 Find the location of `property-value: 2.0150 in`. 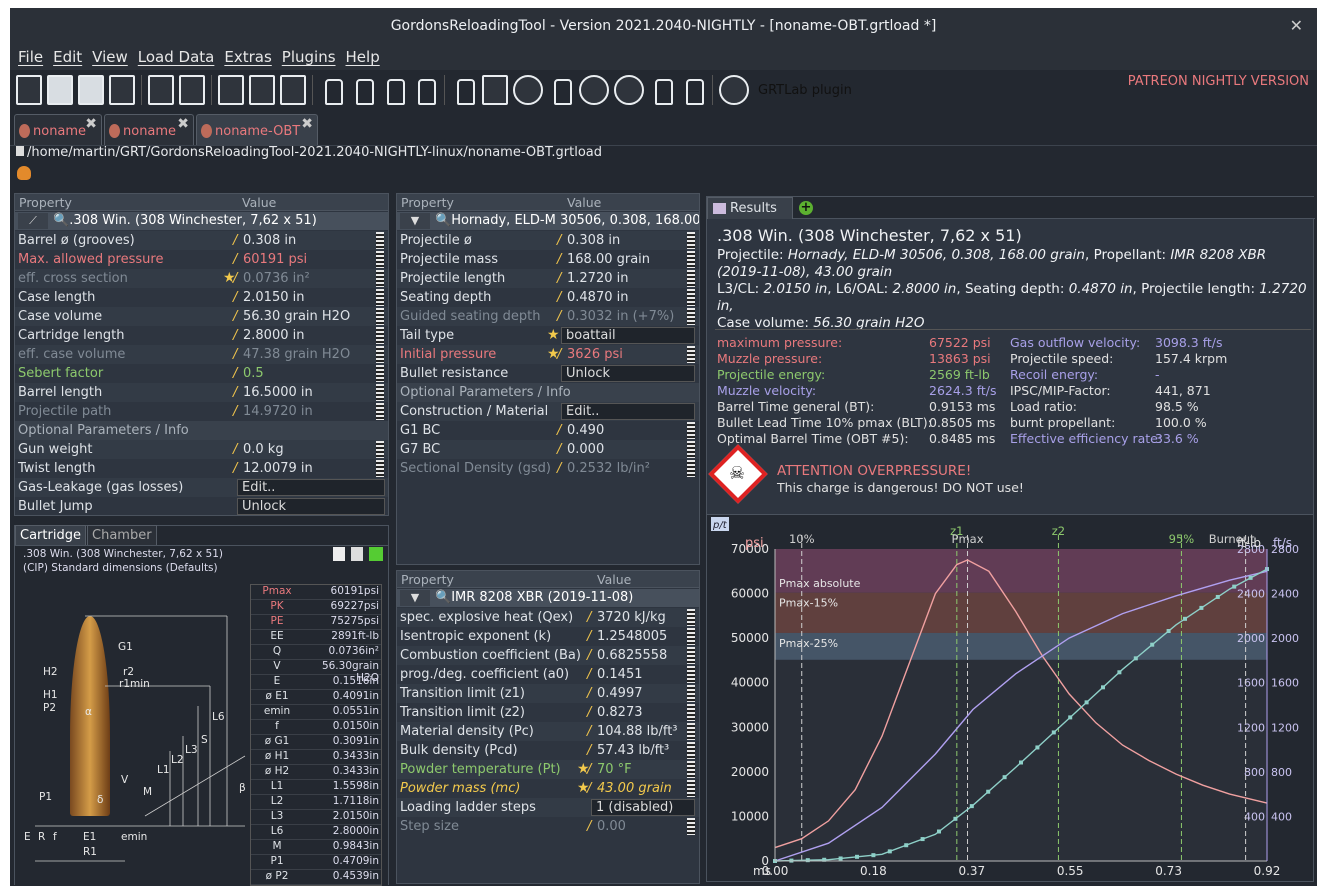

property-value: 2.0150 in is located at coordinates (273, 297).